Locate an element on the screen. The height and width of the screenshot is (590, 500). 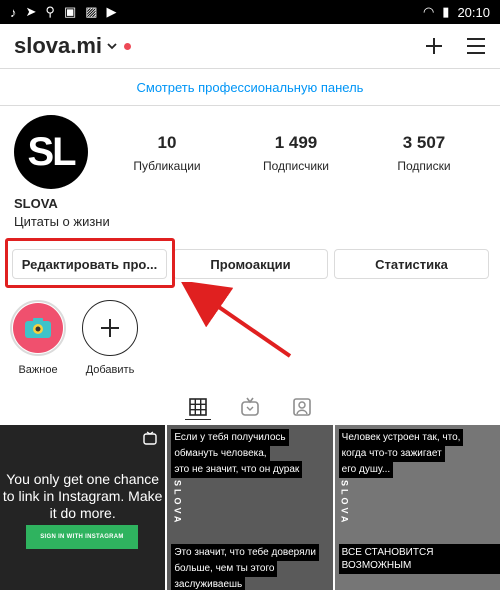
statistics-button: Статистика is located at coordinates (411, 264).